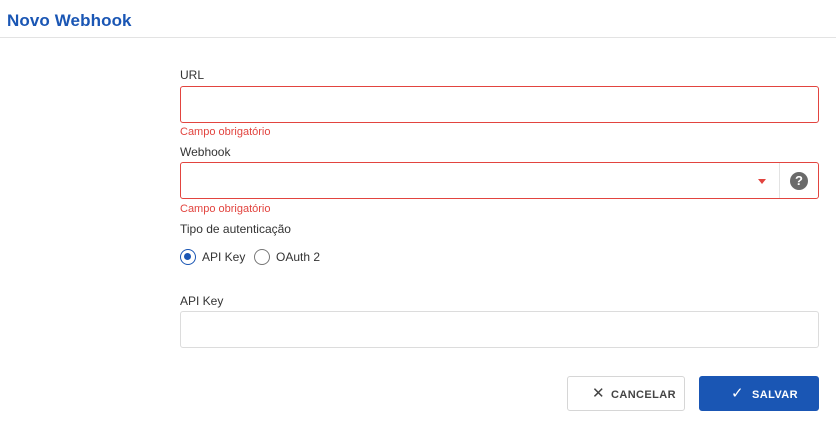 The image size is (836, 426). What do you see at coordinates (762, 181) in the screenshot?
I see `chevron-down-icon` at bounding box center [762, 181].